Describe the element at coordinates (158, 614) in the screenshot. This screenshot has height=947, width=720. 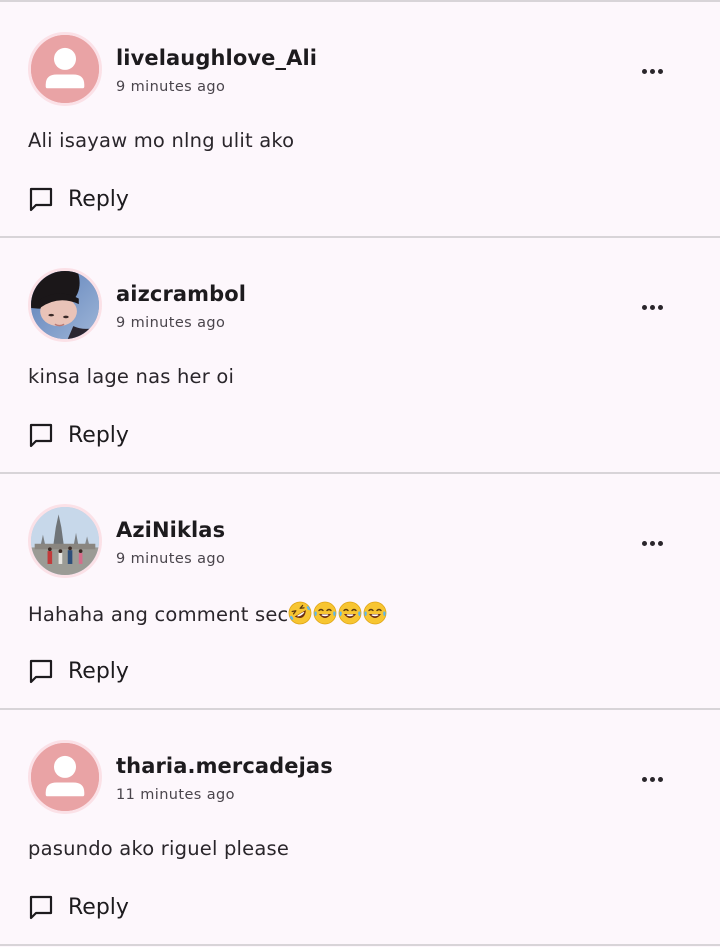
I see `comment-text-body: Hahaha ang comment sec` at that location.